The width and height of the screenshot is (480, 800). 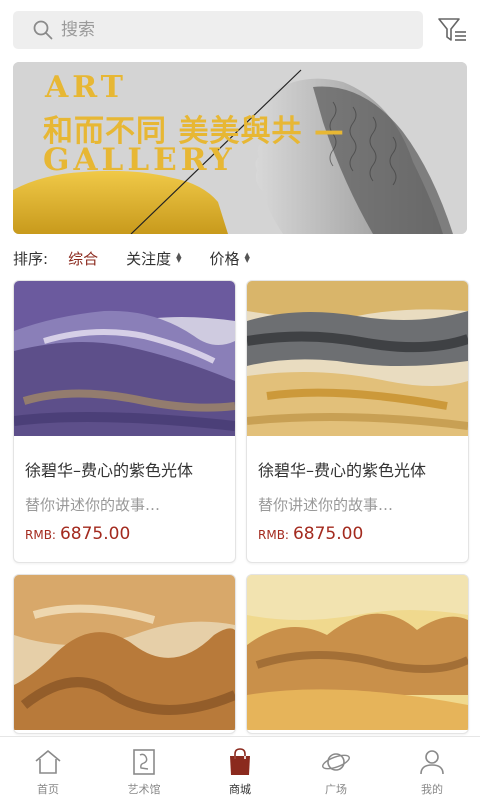 I want to click on search-icon, so click(x=43, y=30).